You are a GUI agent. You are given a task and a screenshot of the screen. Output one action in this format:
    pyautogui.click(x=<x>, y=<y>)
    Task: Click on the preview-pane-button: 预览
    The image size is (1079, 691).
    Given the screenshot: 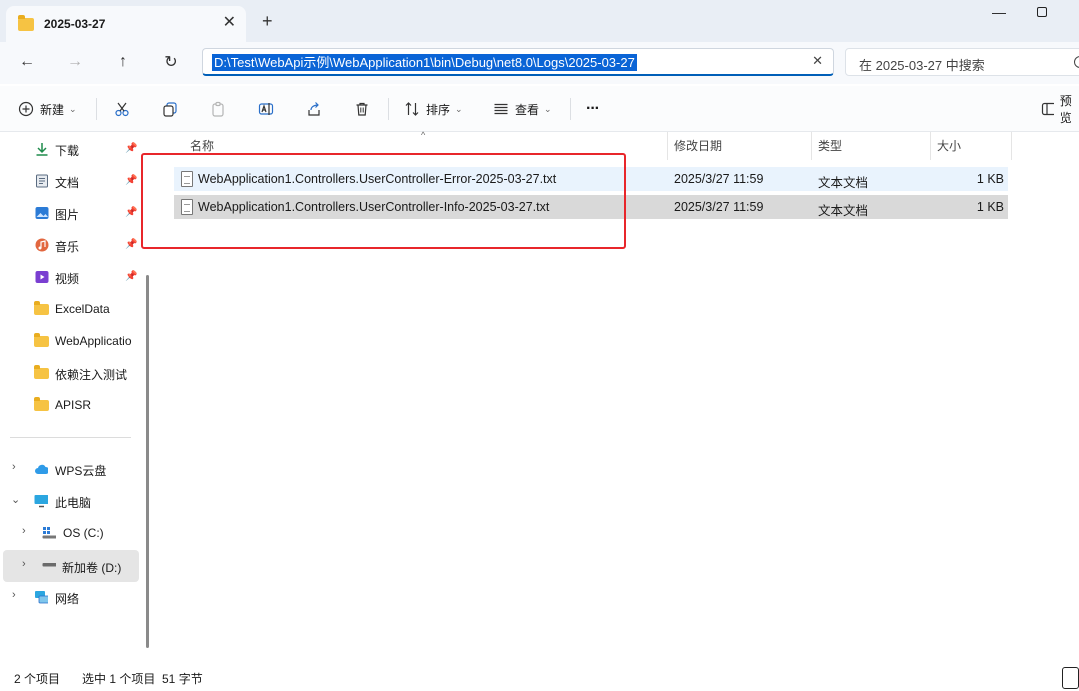 What is the action you would take?
    pyautogui.click(x=1060, y=109)
    